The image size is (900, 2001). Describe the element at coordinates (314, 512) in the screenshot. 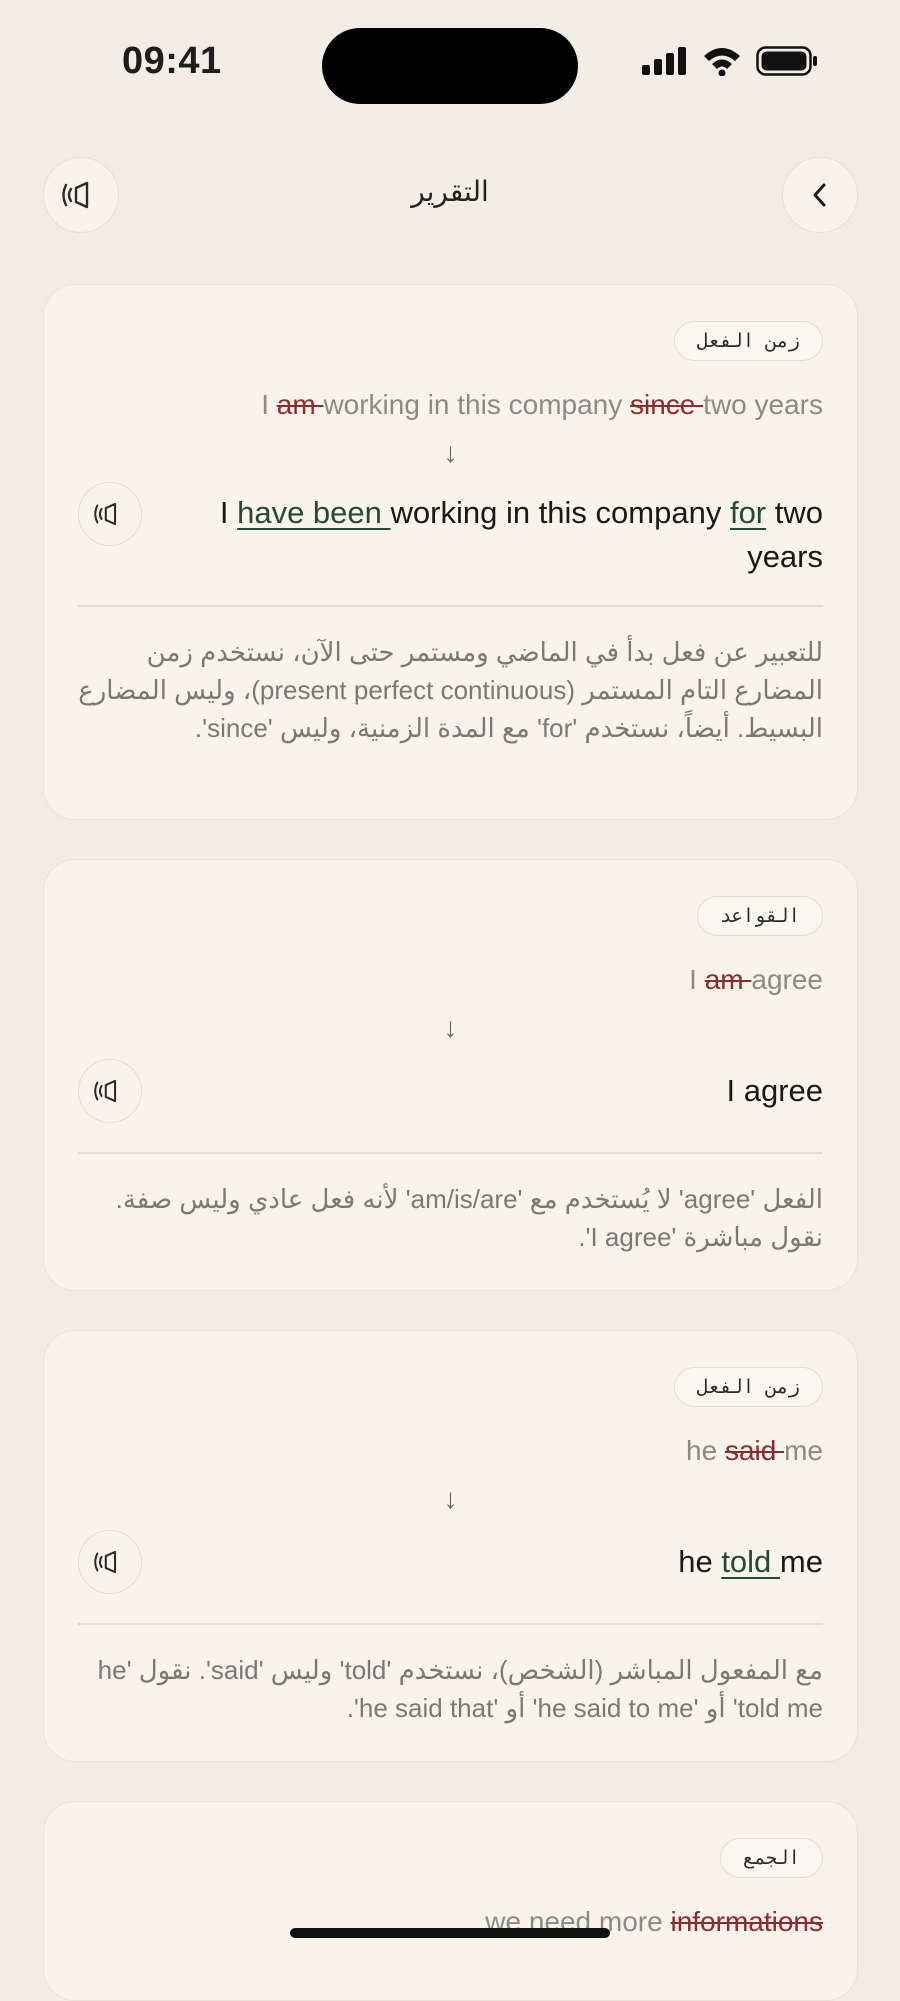

I see `inserted-word: have been` at that location.